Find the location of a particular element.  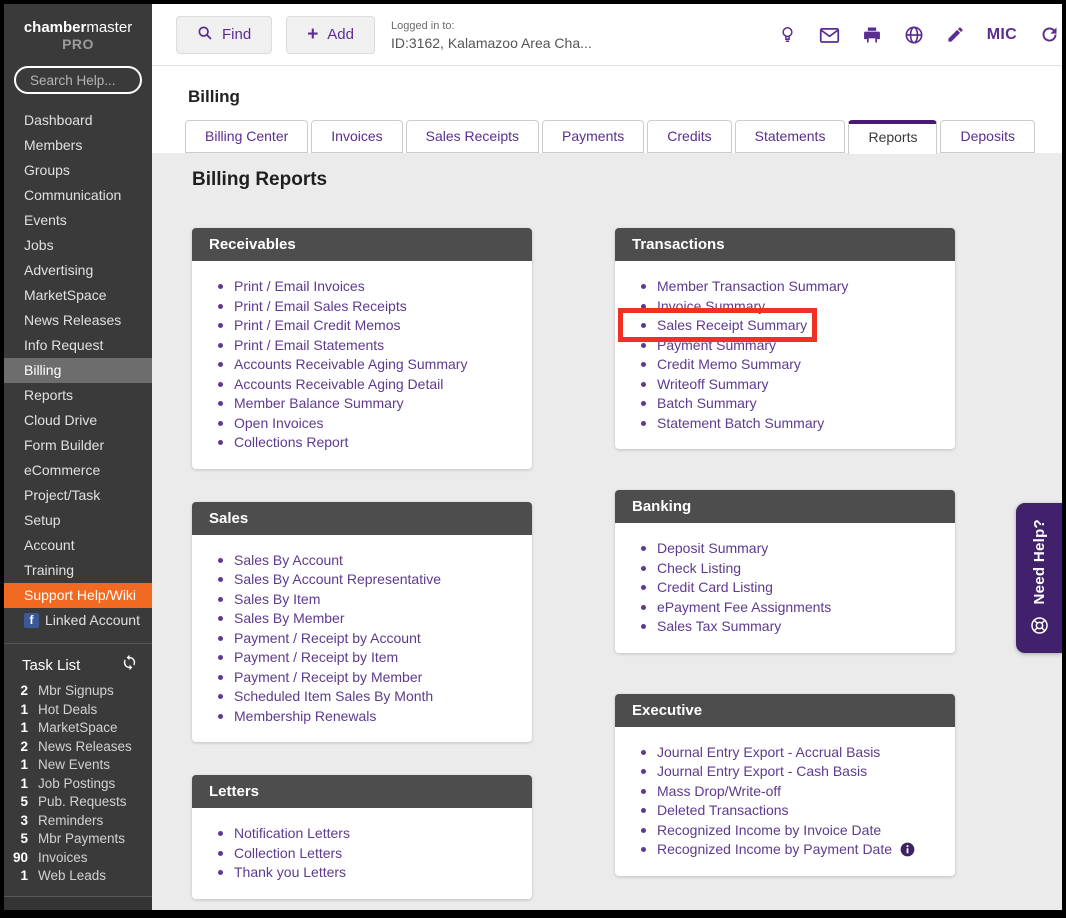

sidebar-item-setup: Setup is located at coordinates (78, 520).